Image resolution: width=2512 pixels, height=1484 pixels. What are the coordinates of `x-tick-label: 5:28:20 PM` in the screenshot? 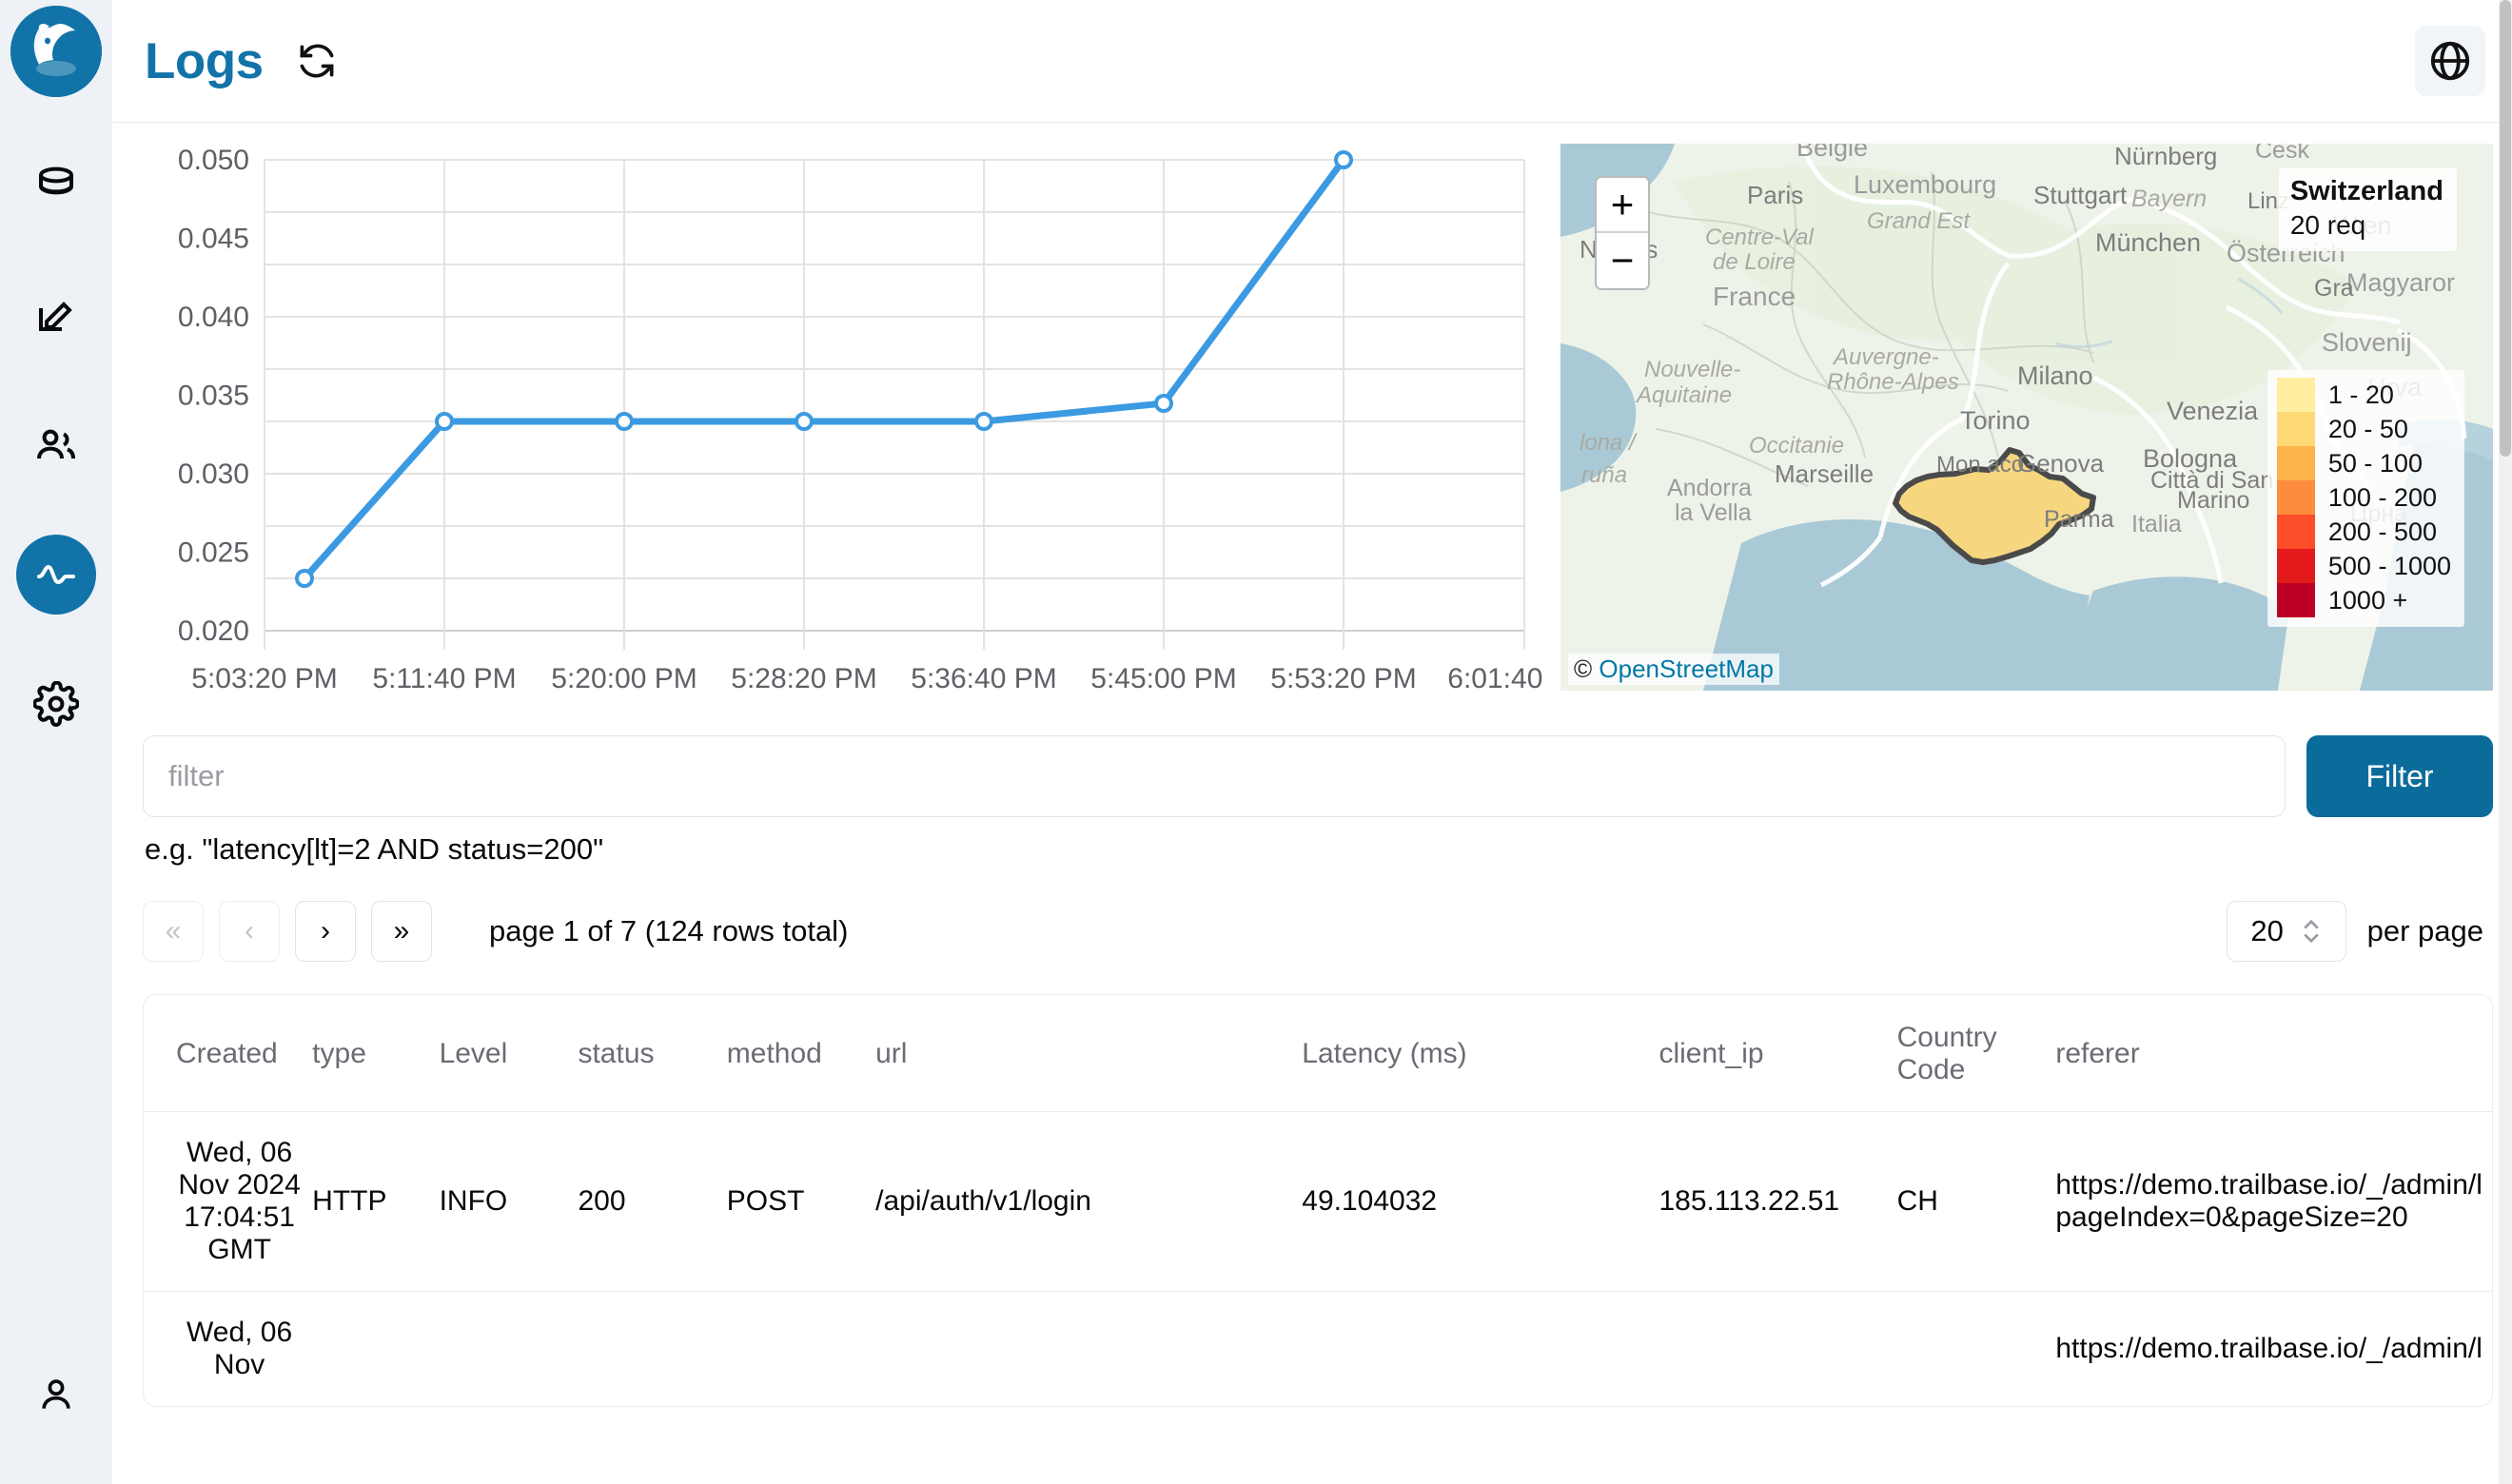 It's located at (803, 678).